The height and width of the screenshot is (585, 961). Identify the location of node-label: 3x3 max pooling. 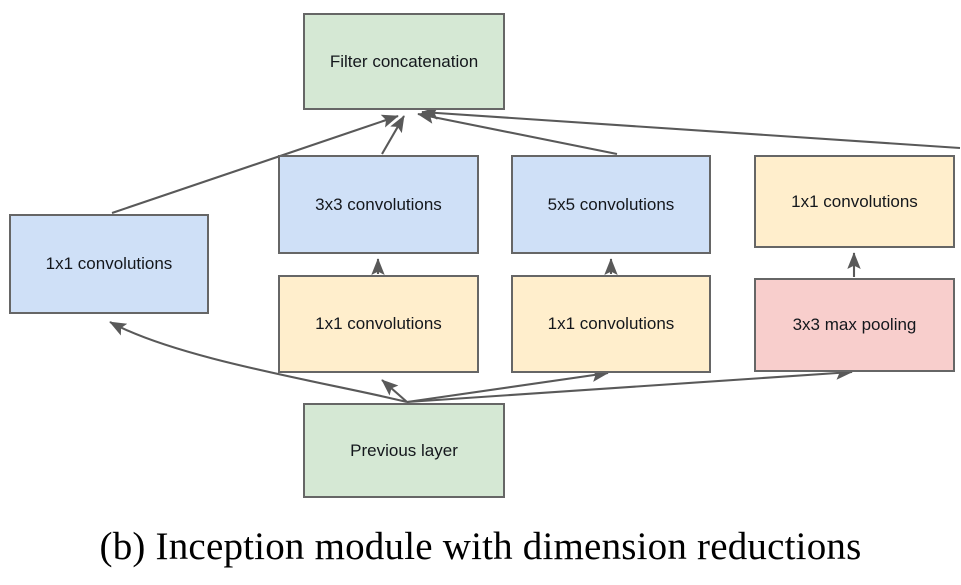
(854, 325).